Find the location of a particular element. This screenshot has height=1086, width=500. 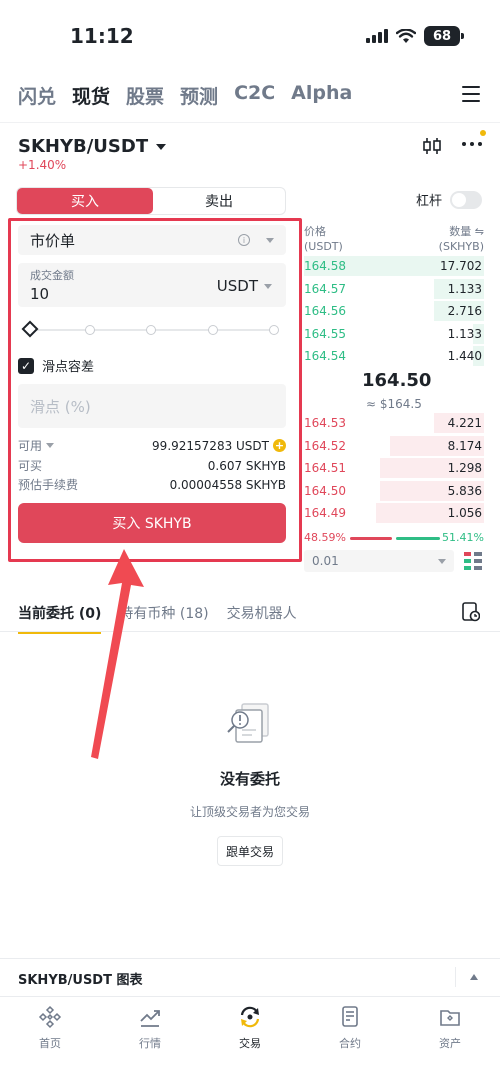

ask-row: 164.56 2.716 is located at coordinates (394, 311).